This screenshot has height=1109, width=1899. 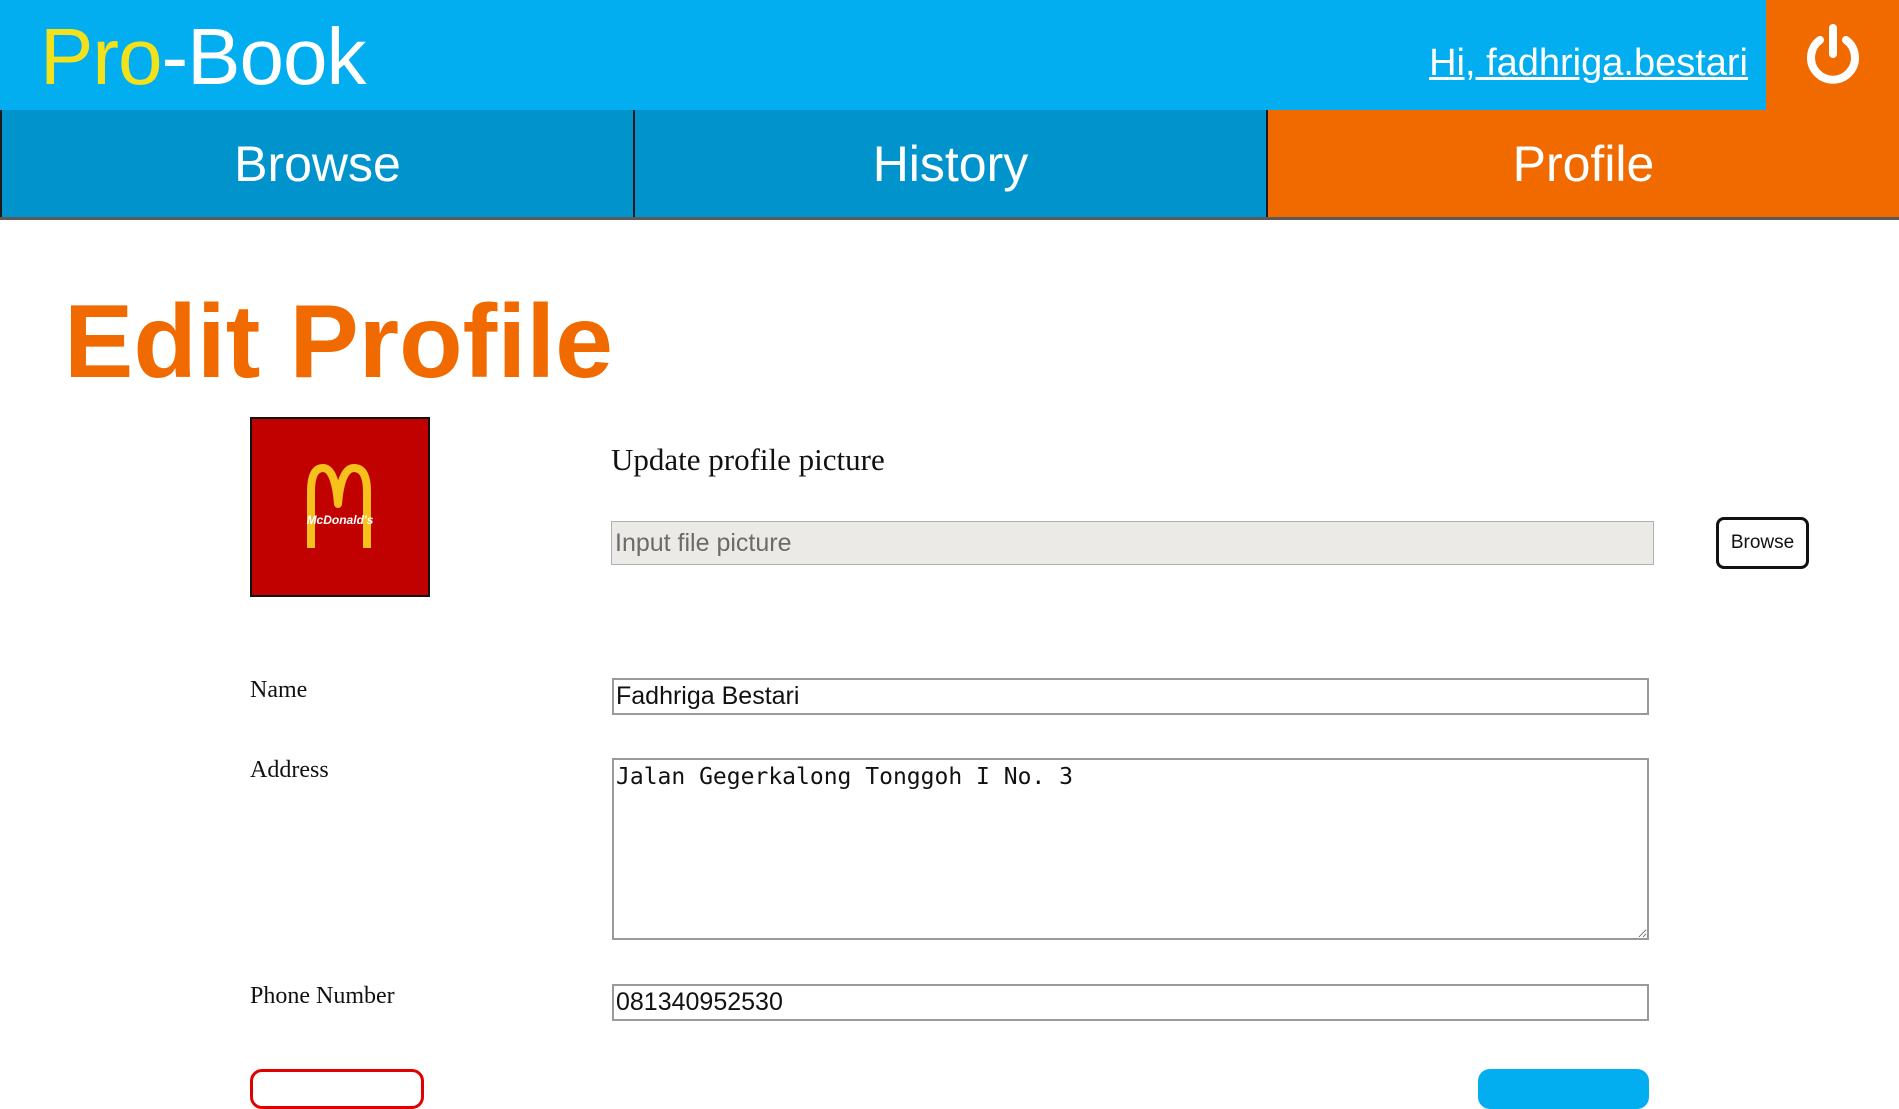 I want to click on app-logo: Pro-Book, so click(x=203, y=57).